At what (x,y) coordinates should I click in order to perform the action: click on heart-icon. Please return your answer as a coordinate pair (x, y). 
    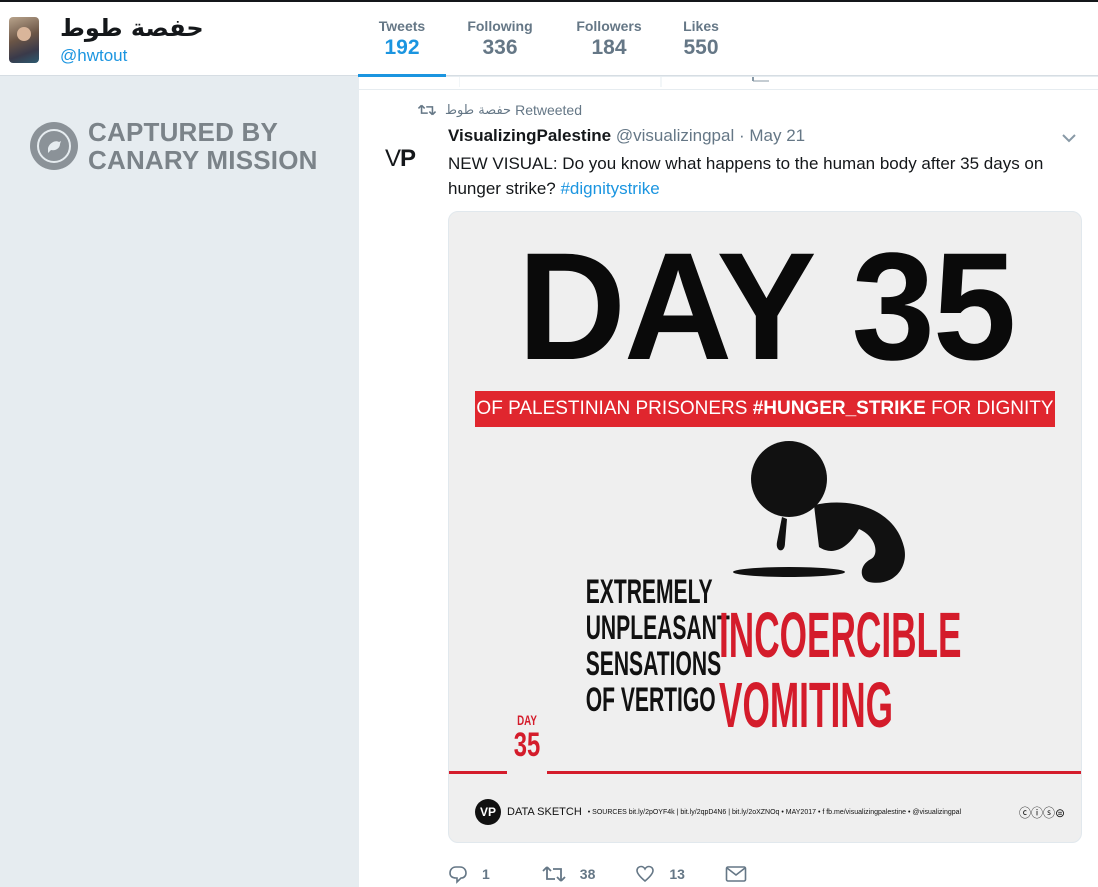
    Looking at the image, I should click on (645, 874).